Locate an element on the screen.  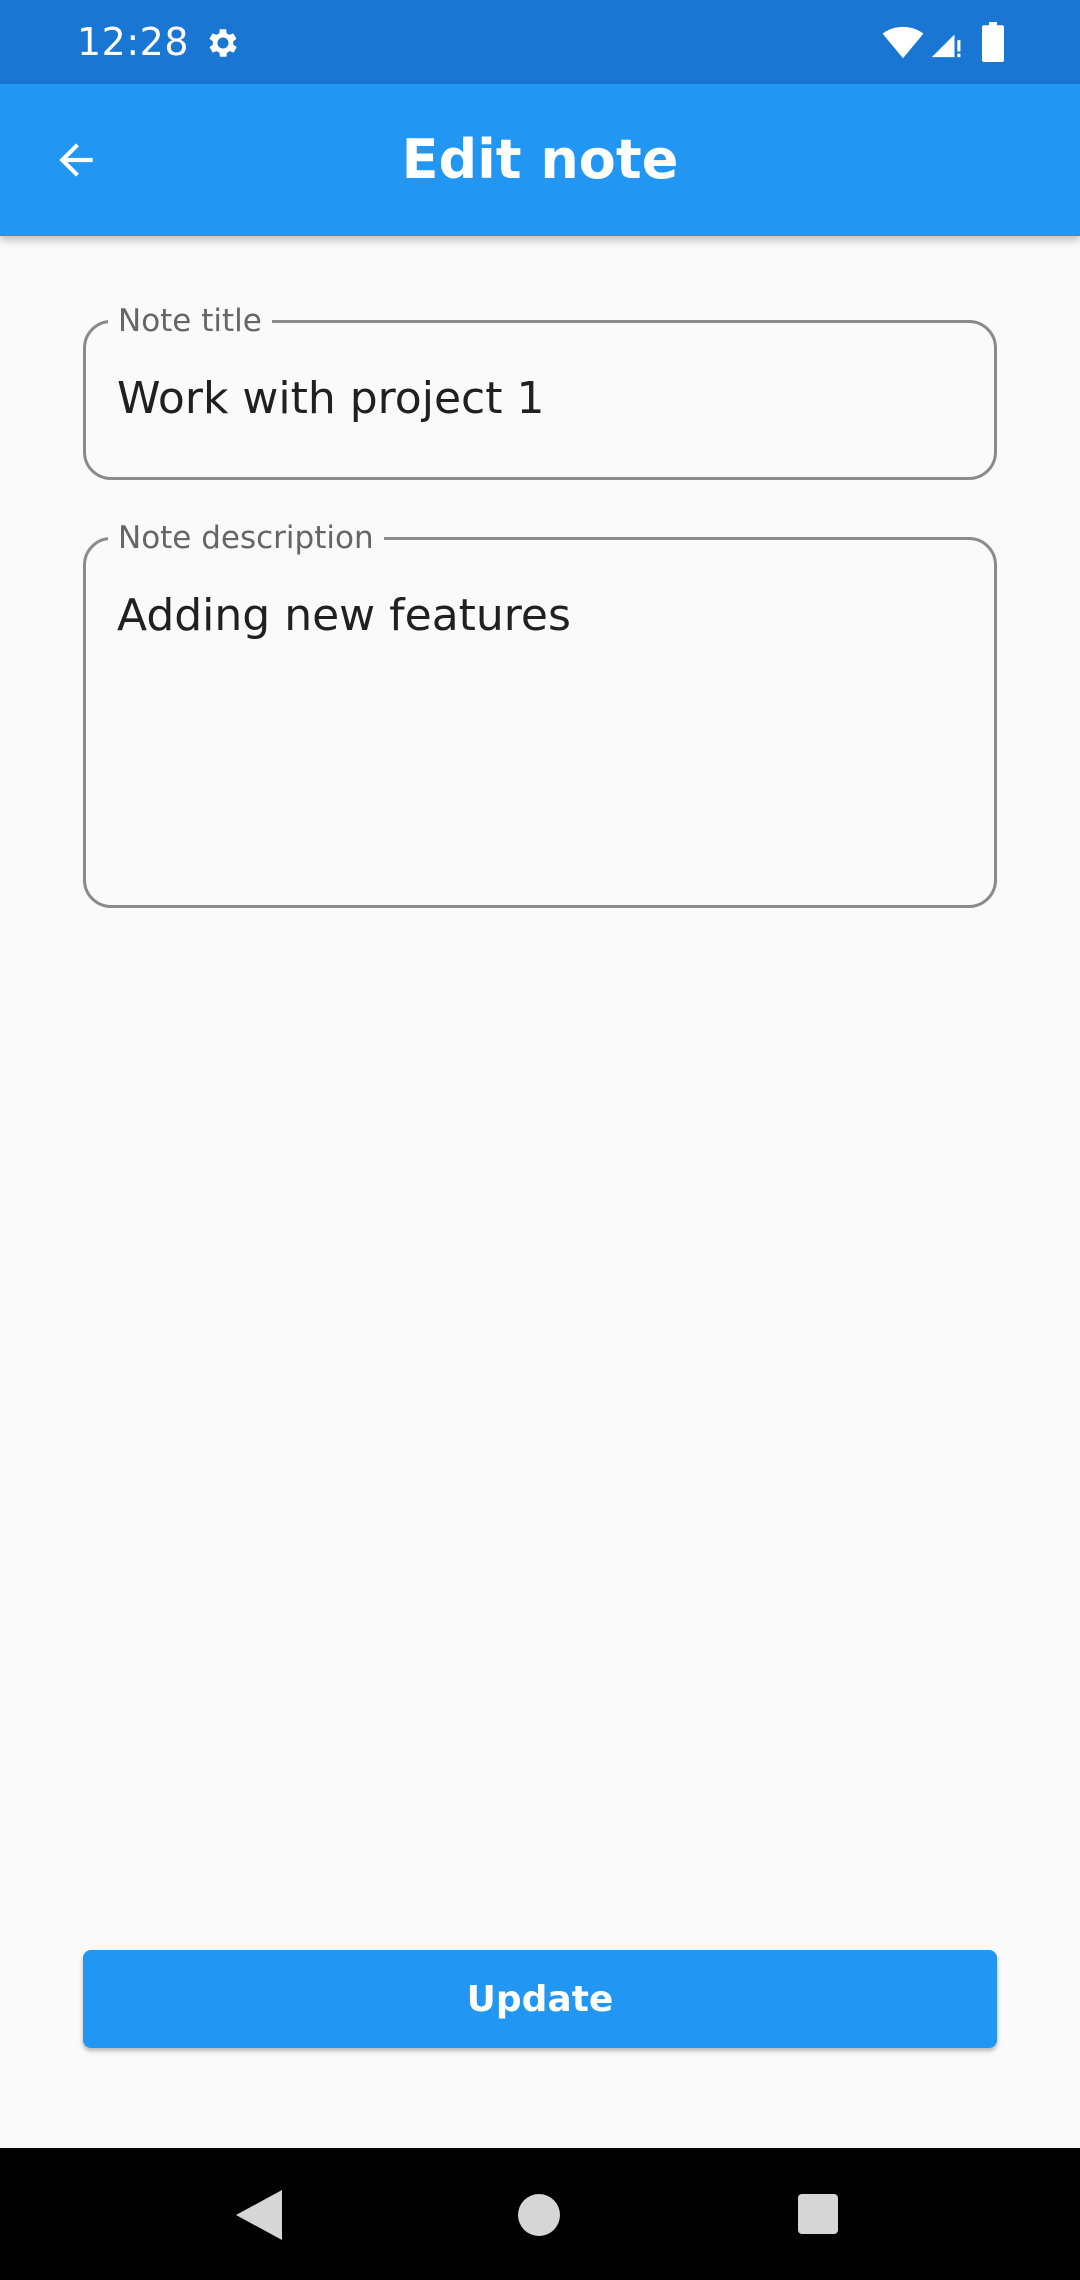
wifi-icon is located at coordinates (903, 42).